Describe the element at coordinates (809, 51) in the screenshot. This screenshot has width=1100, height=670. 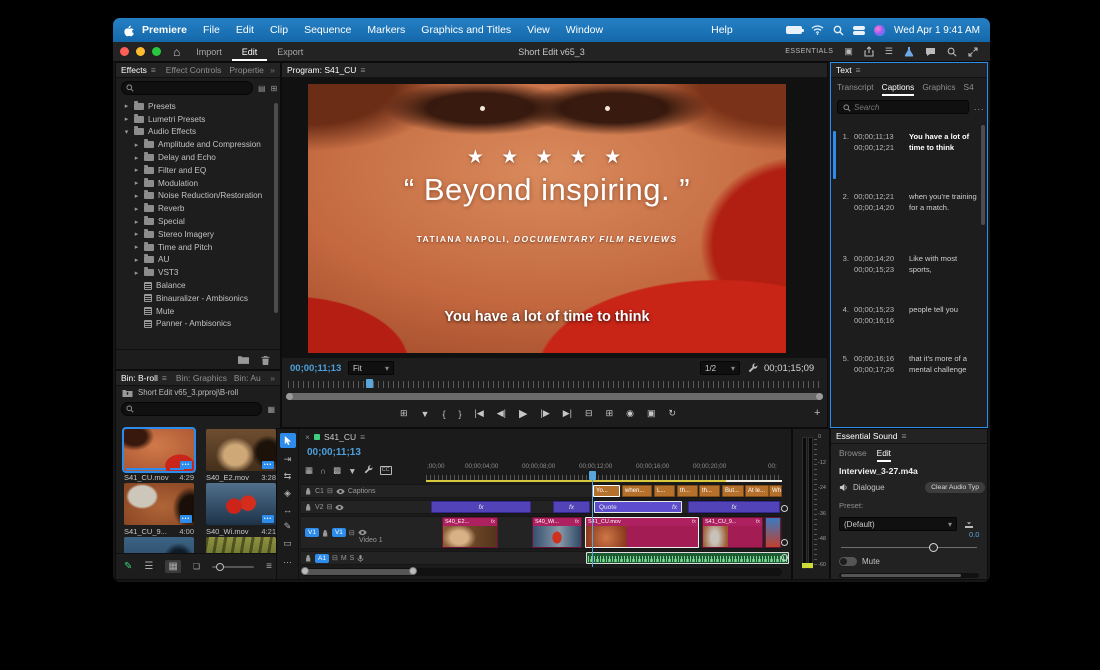
I see `workspace-label: ESSENTIALS` at that location.